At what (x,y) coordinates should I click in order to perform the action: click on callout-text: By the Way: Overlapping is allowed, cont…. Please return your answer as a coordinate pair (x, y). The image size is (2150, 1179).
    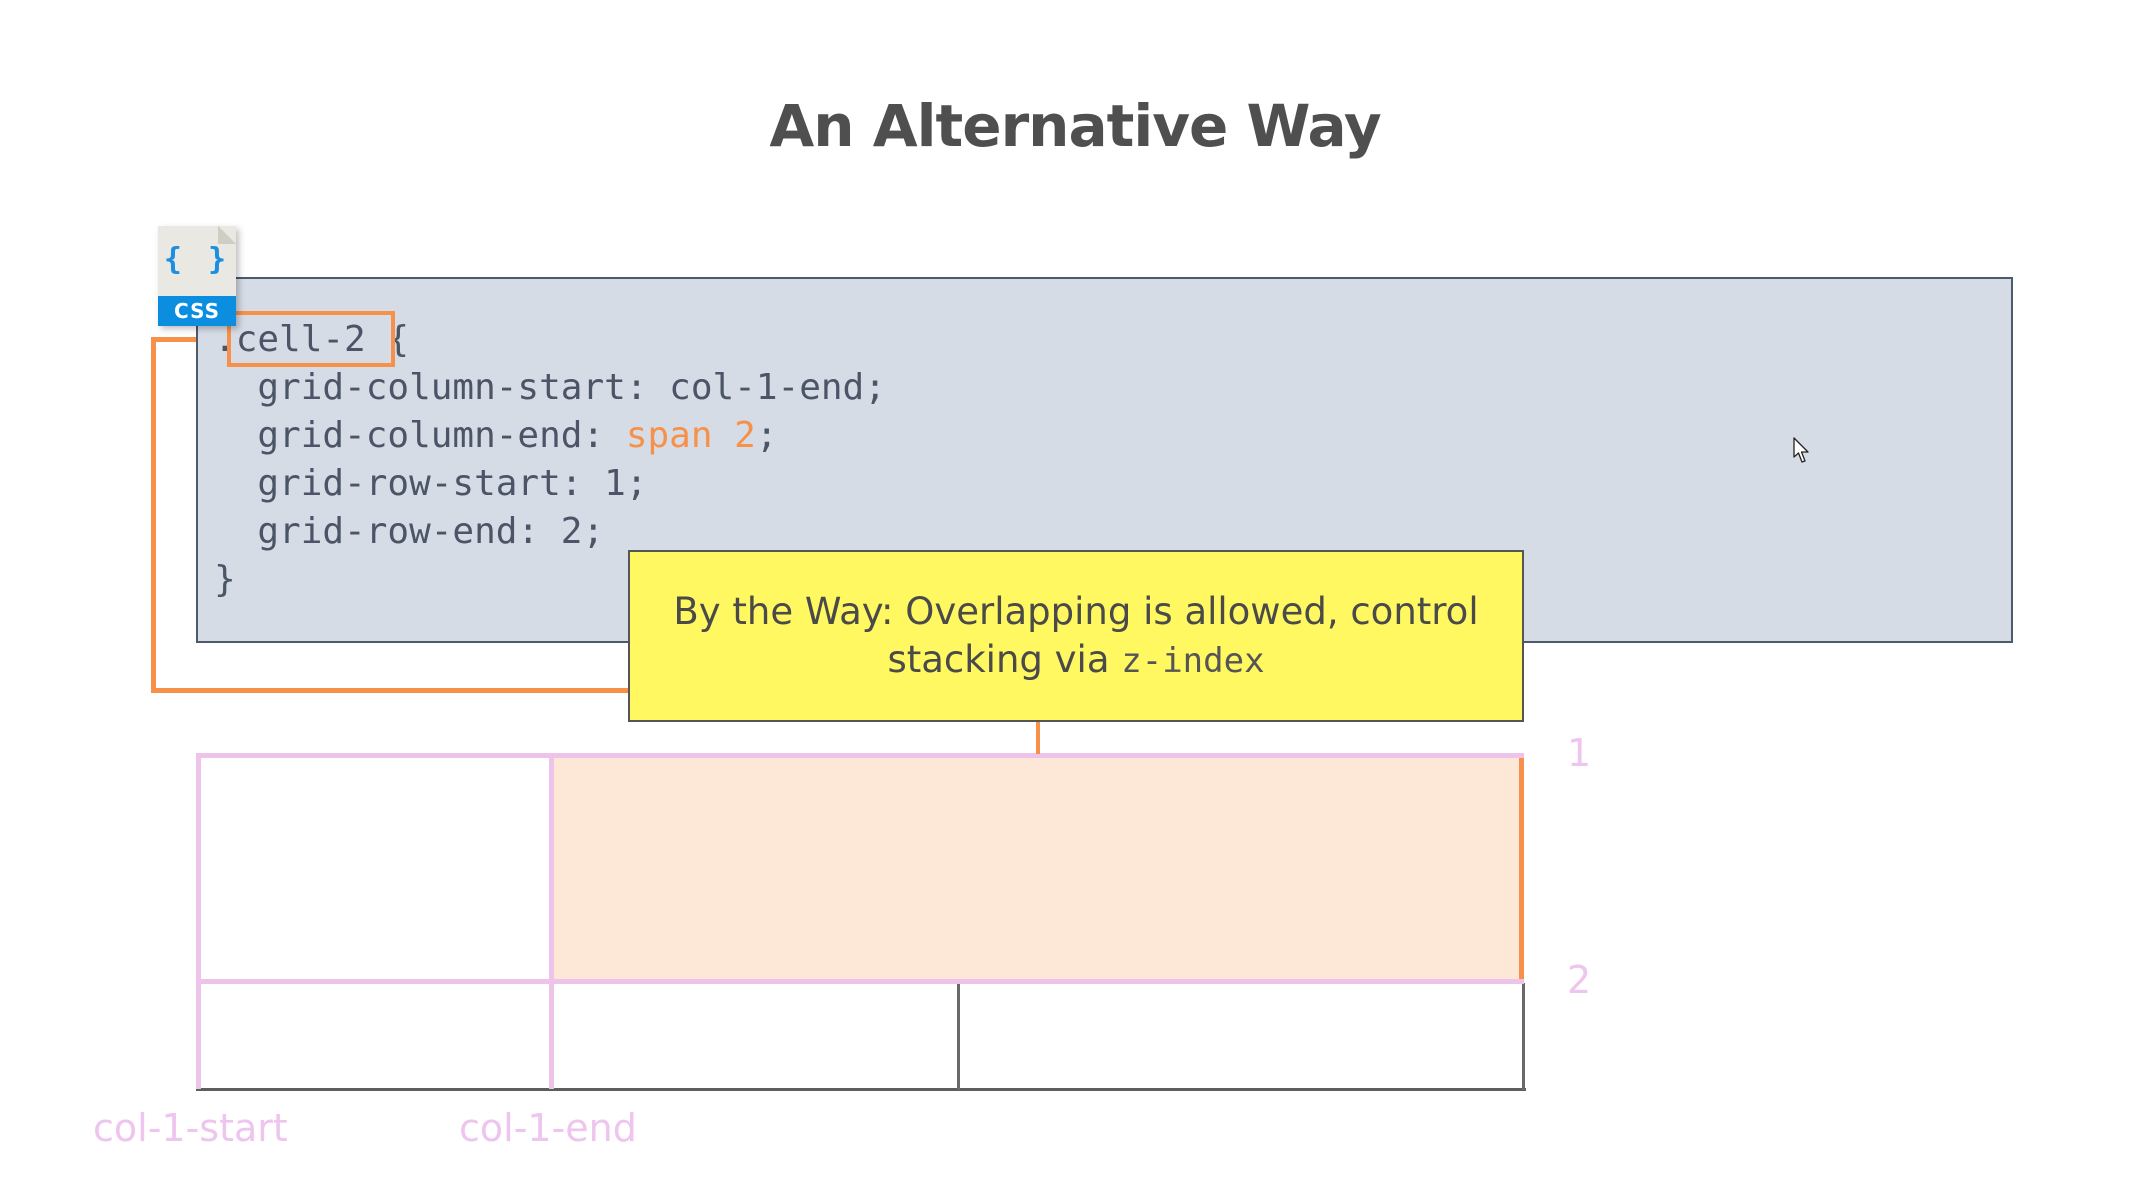
    Looking at the image, I should click on (1076, 635).